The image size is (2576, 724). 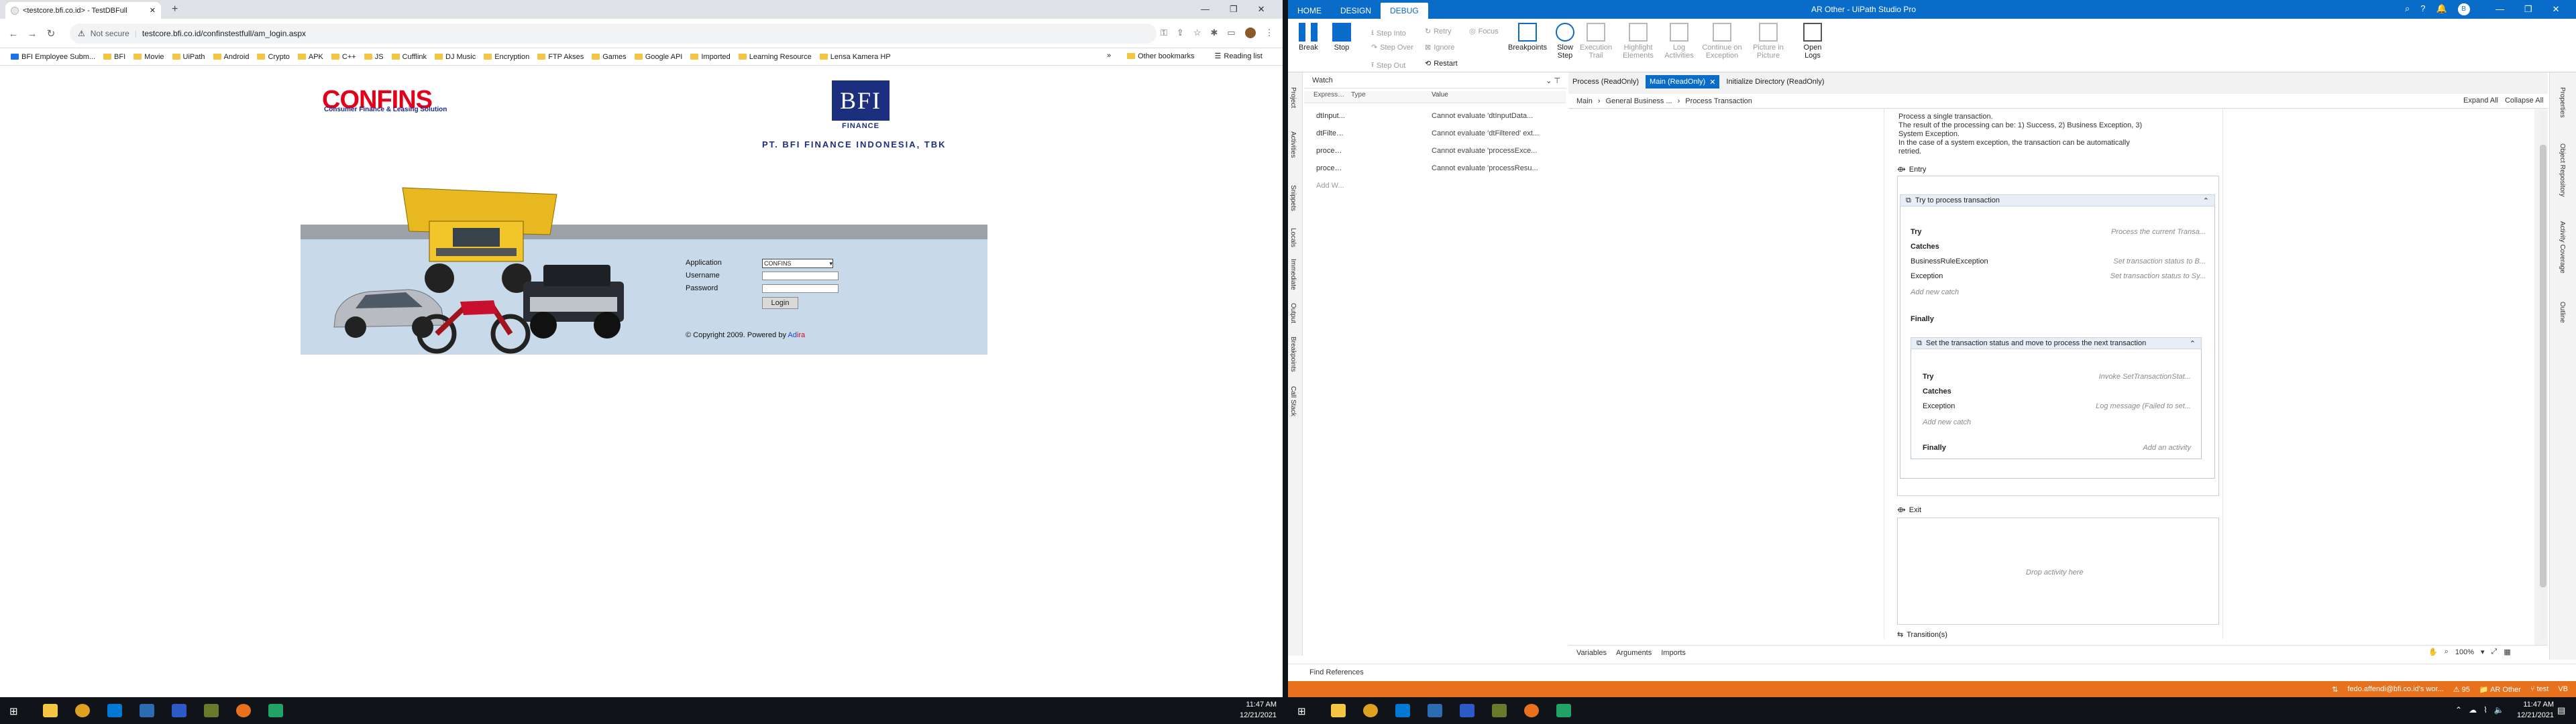 What do you see at coordinates (1499, 710) in the screenshot?
I see `app-icon` at bounding box center [1499, 710].